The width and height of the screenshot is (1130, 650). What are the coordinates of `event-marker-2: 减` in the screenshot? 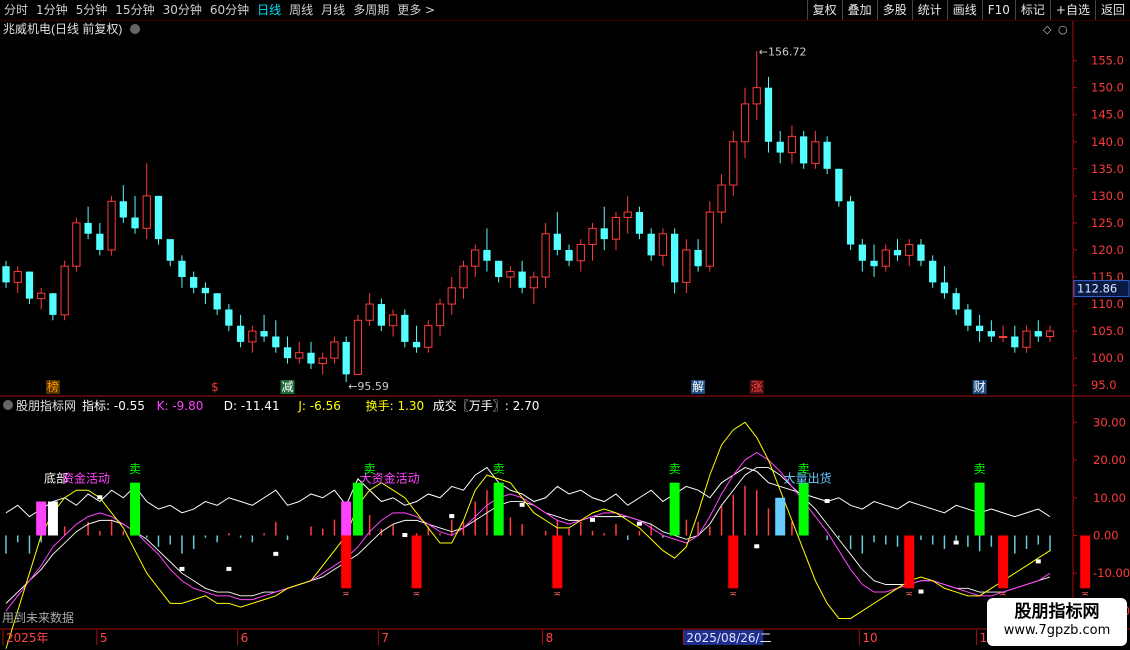 It's located at (288, 387).